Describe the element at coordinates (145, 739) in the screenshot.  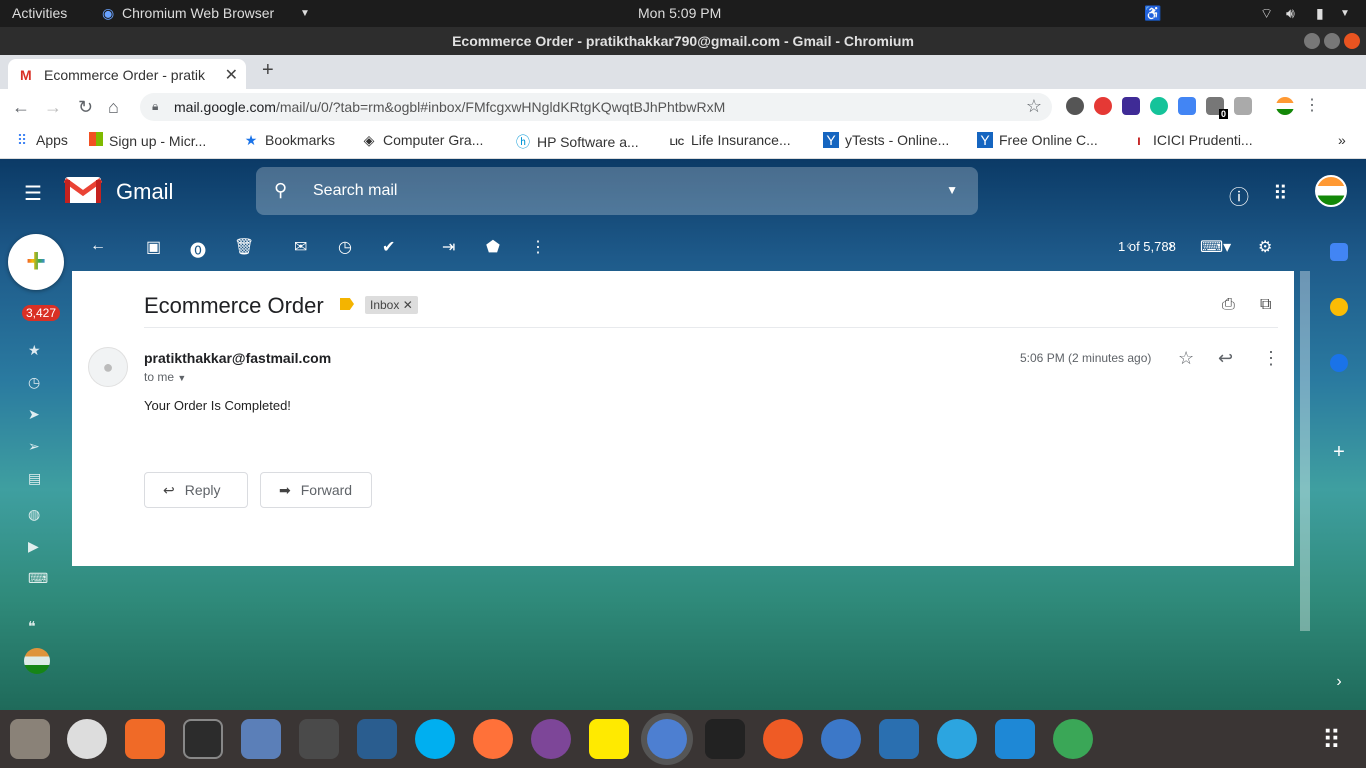
I see `software-center-app-icon` at that location.